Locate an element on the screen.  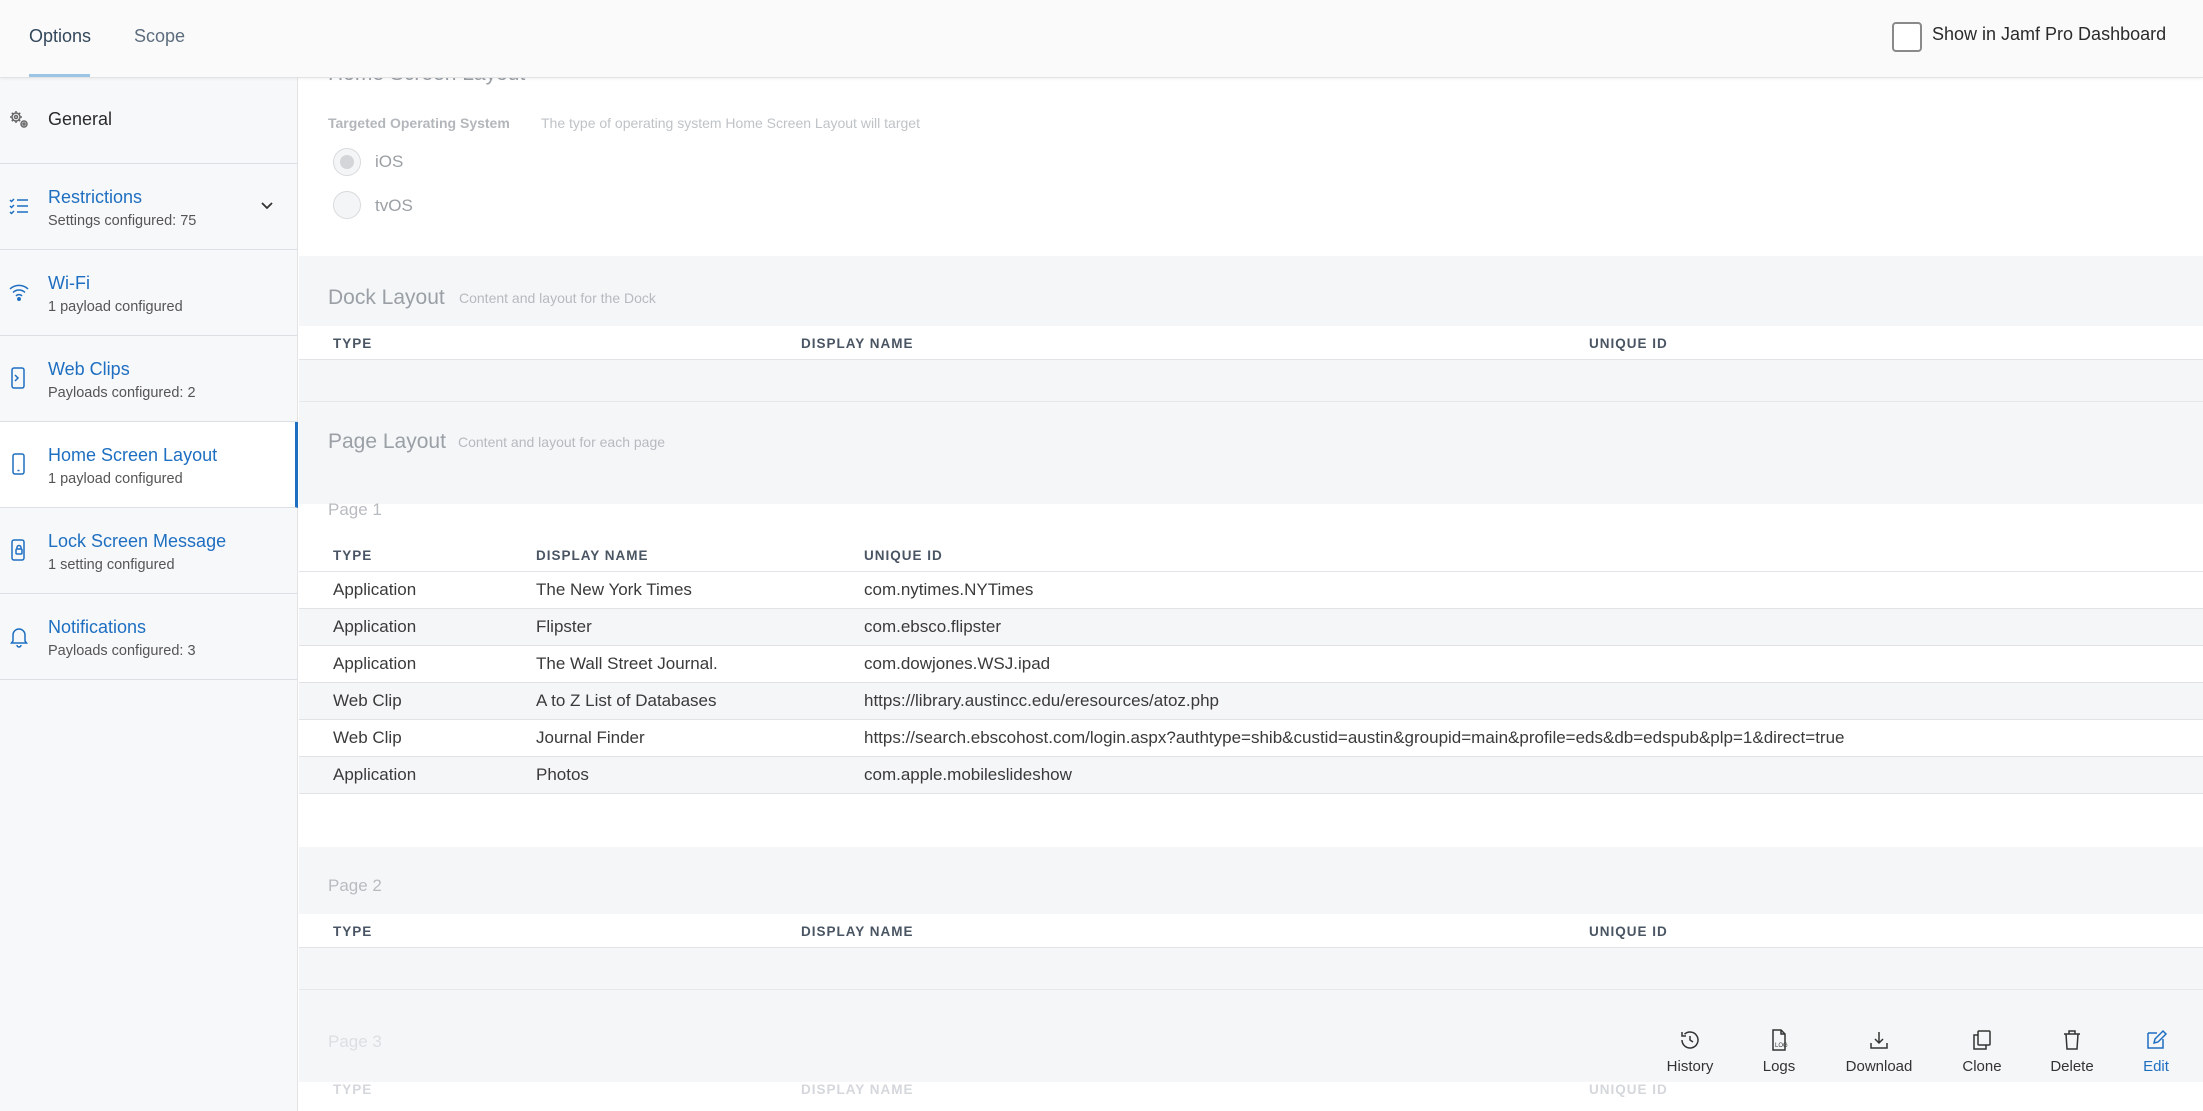
cell-unique-id: com.apple.mobileslideshow is located at coordinates (968, 774).